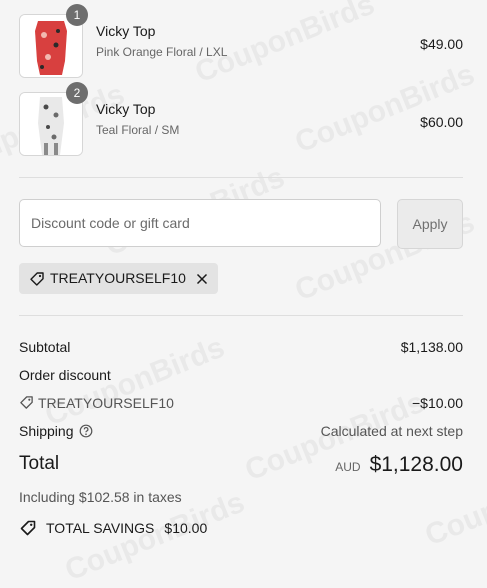  I want to click on savings-group: TOTAL SAVINGS $10.00, so click(113, 528).